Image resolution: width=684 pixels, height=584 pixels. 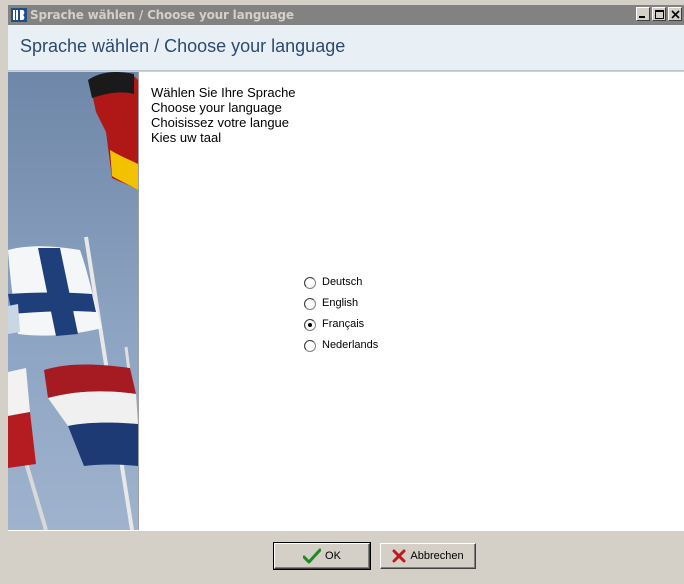 I want to click on radio-label: Deutsch, so click(x=342, y=282).